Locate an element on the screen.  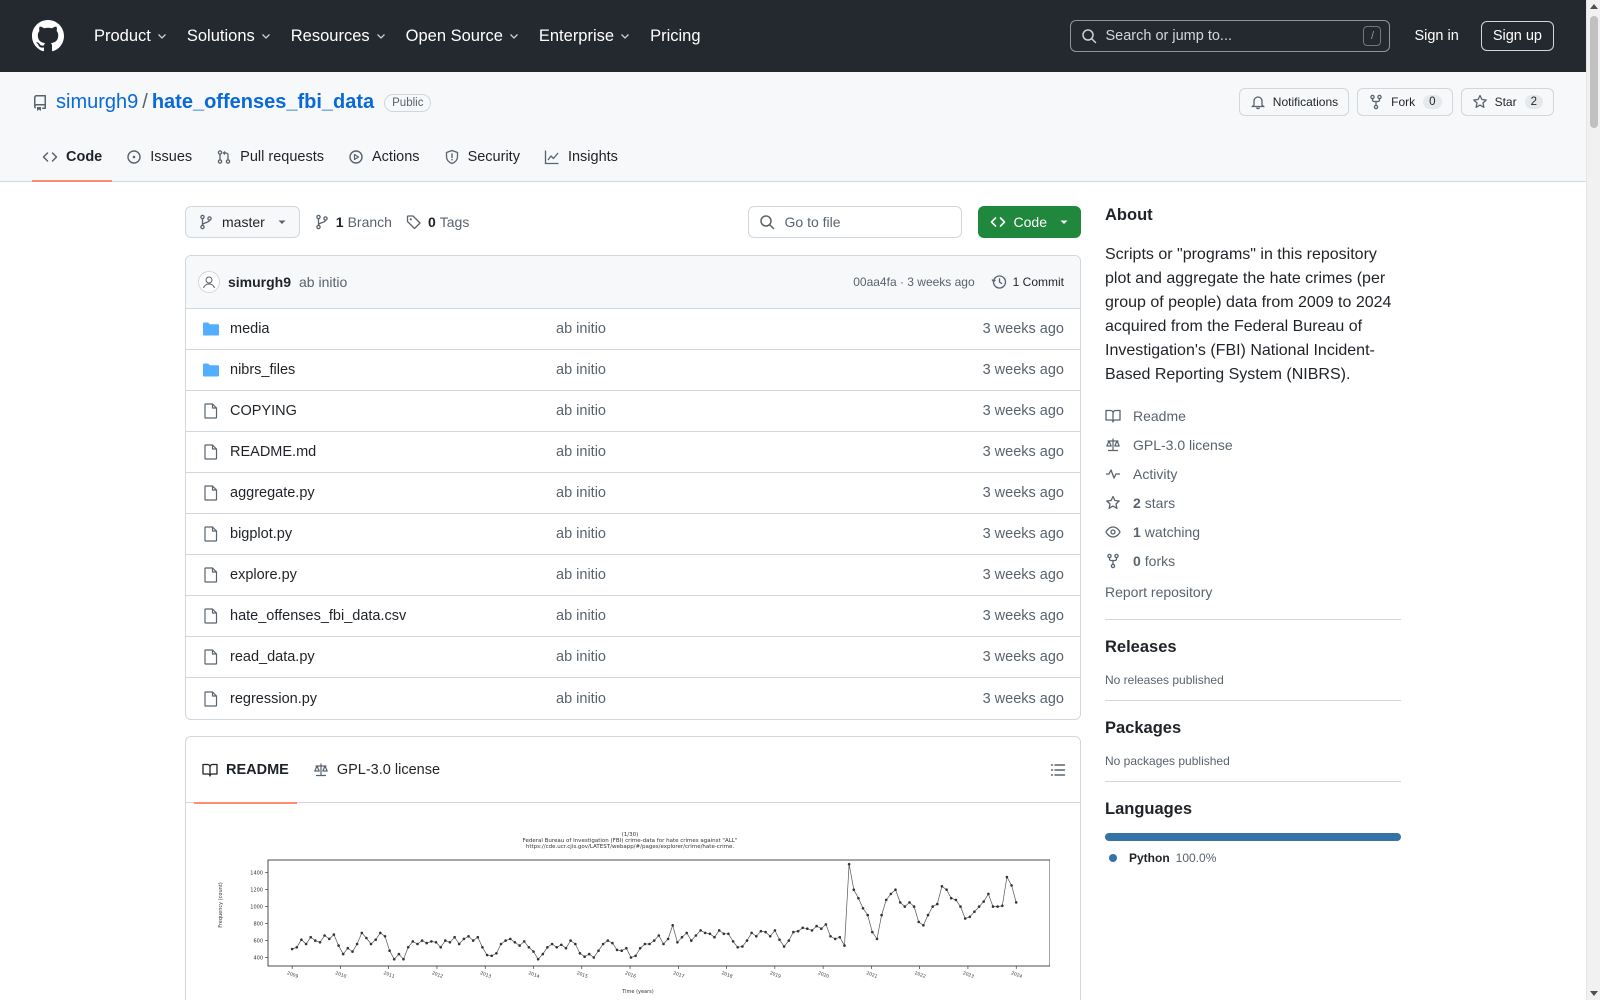
page-scrollbar is located at coordinates (1593, 500).